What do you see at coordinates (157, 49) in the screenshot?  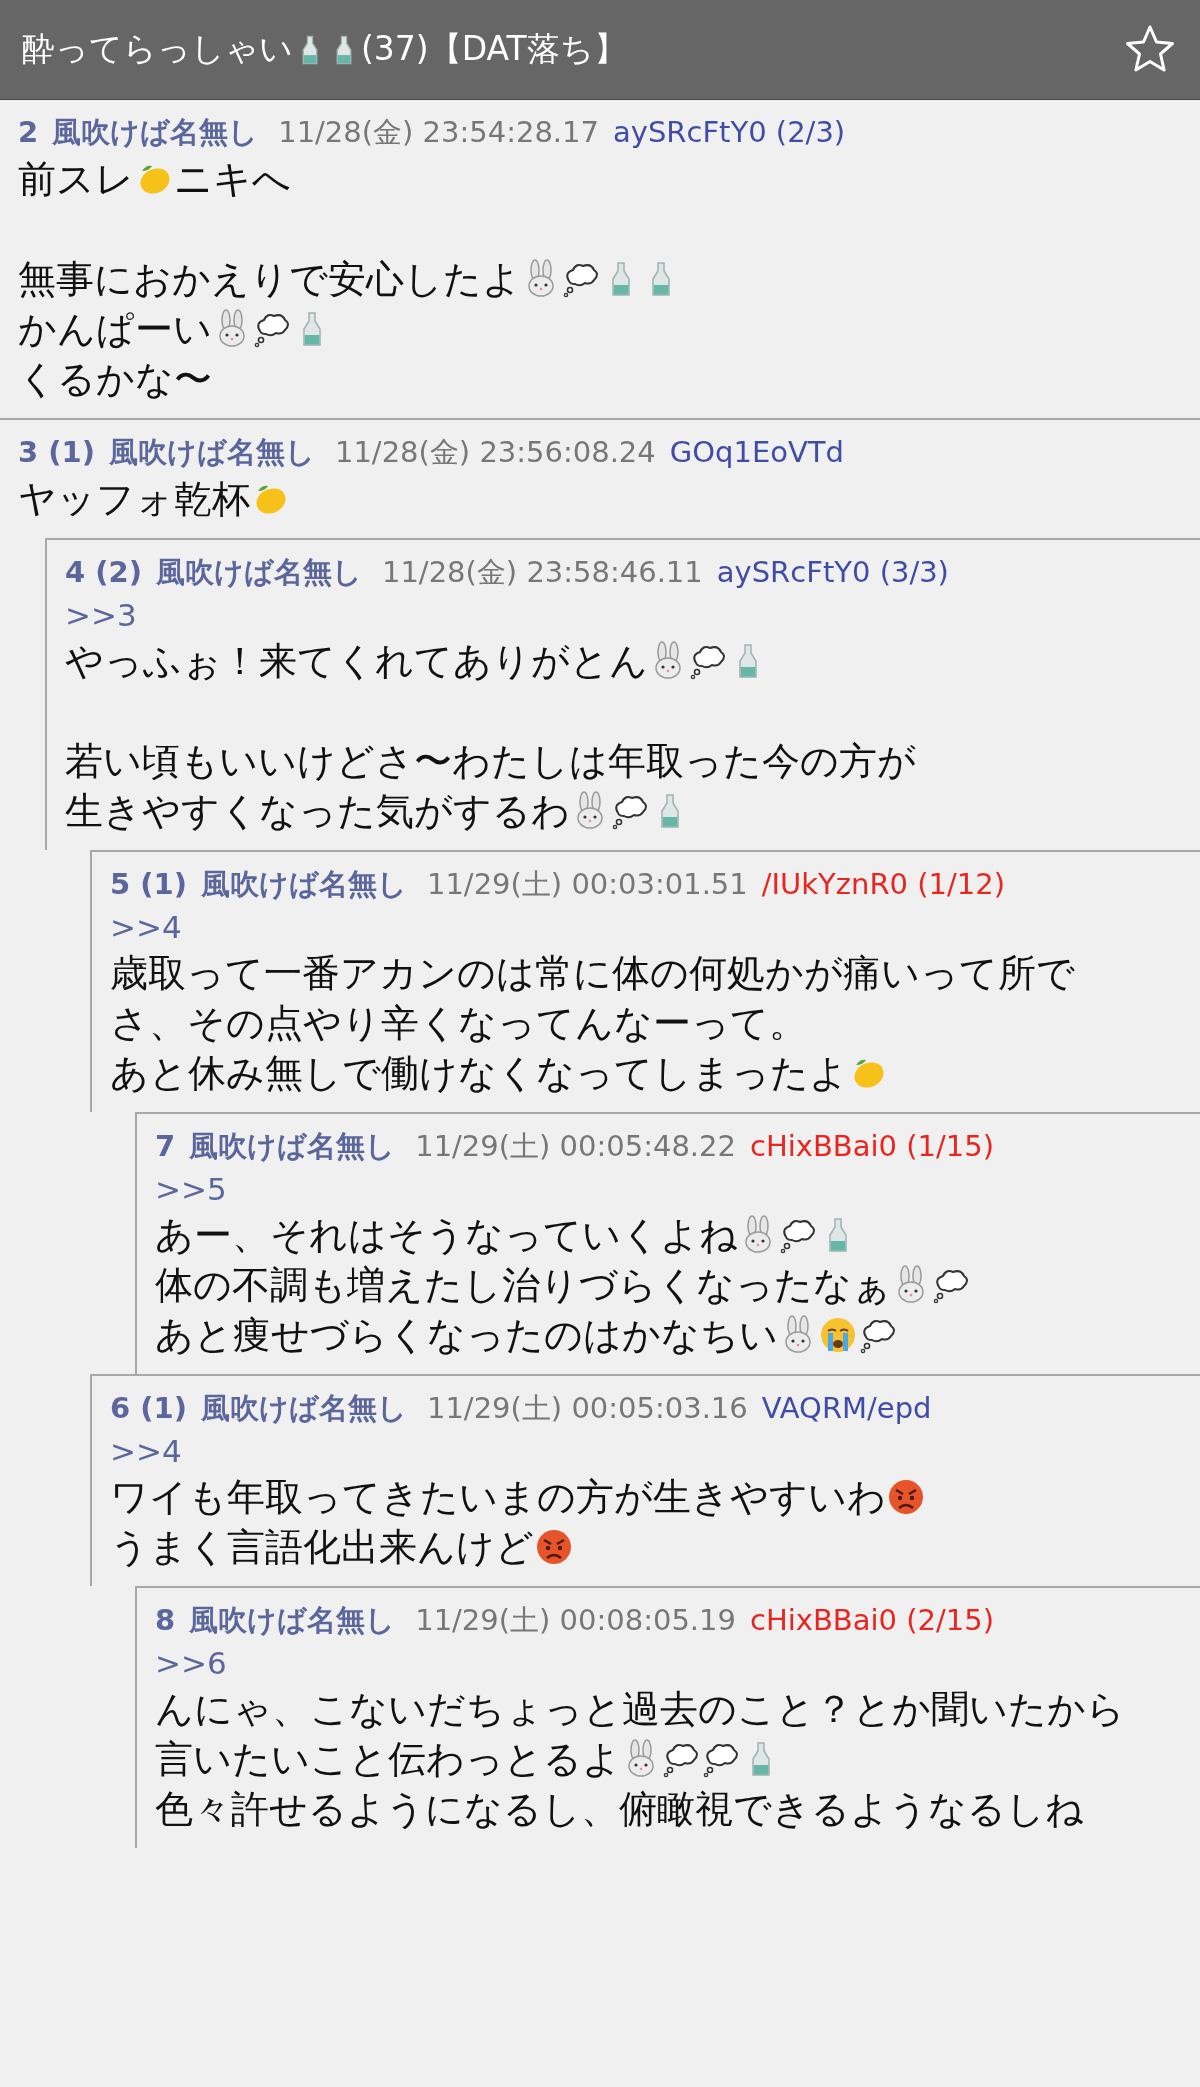 I see `thread-title: 酔ってらっしゃい` at bounding box center [157, 49].